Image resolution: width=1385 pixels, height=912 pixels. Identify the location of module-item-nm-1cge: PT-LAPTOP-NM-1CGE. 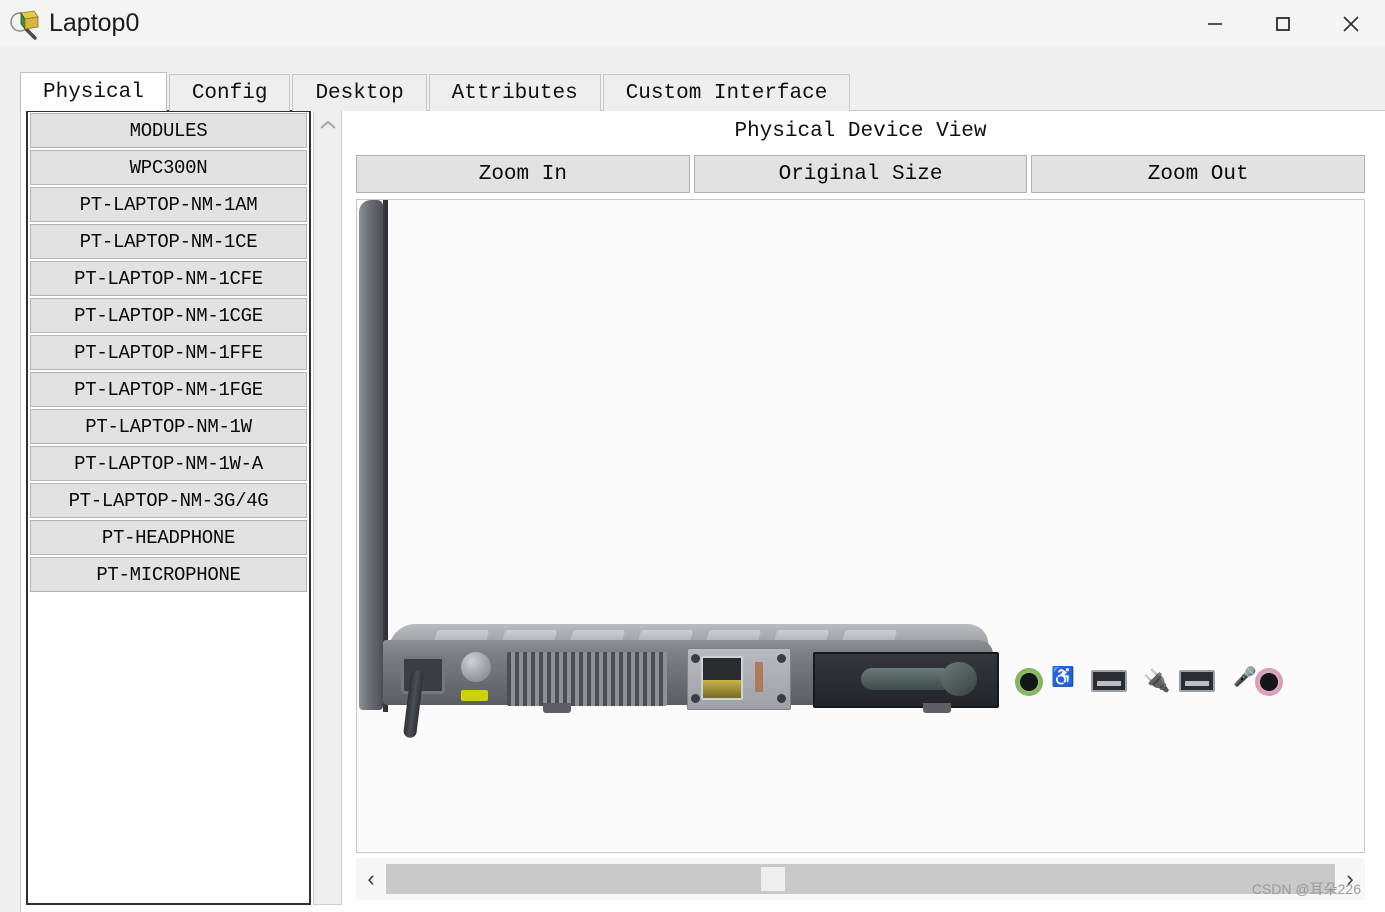
(168, 315).